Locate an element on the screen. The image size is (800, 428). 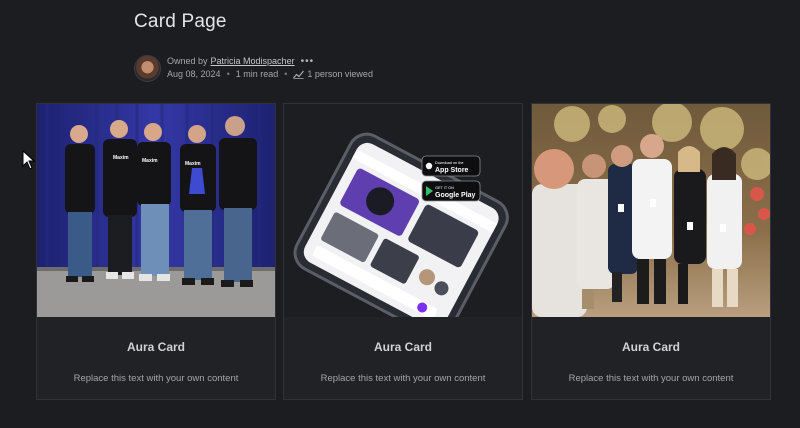
more-options-icon: ••• is located at coordinates (308, 61).